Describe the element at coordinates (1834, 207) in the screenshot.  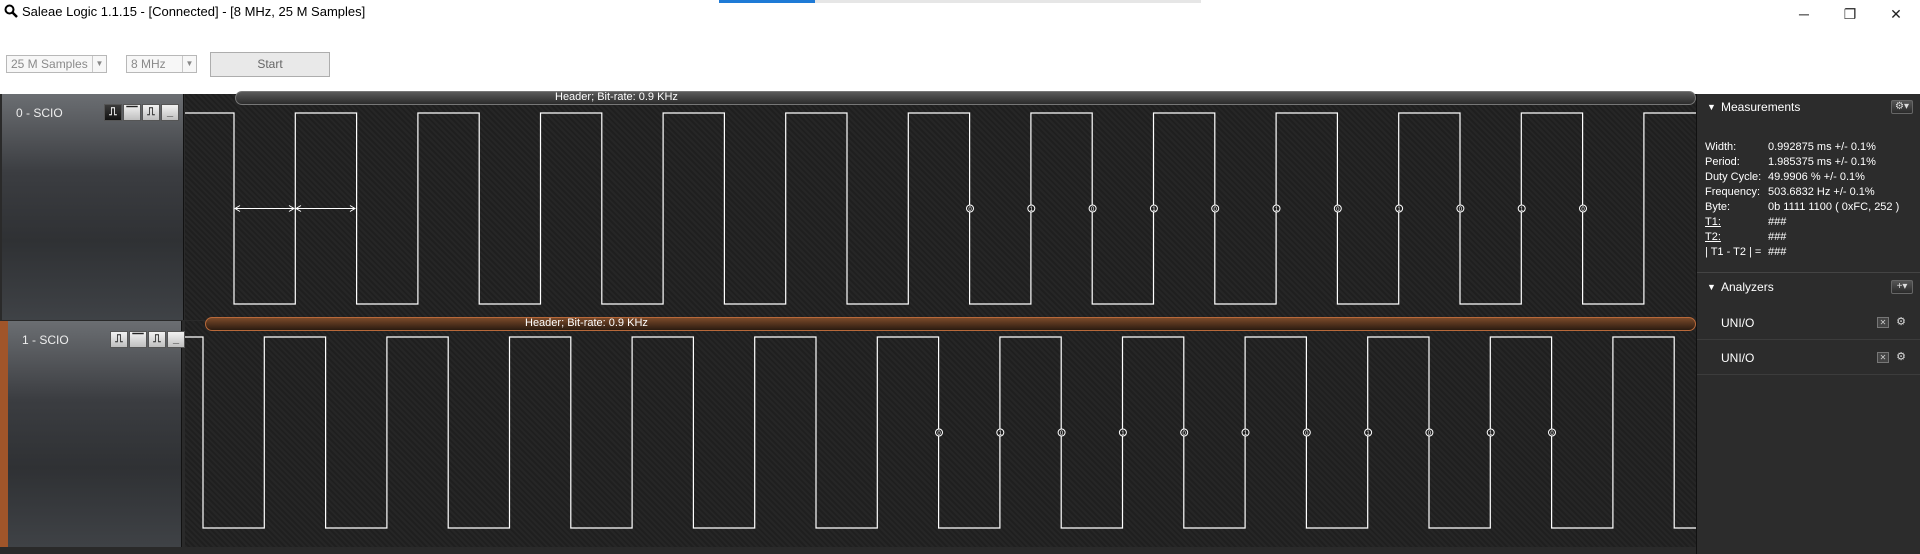
I see `measurement-value: 0b 1111 1100 ( 0xFC, 252 )` at that location.